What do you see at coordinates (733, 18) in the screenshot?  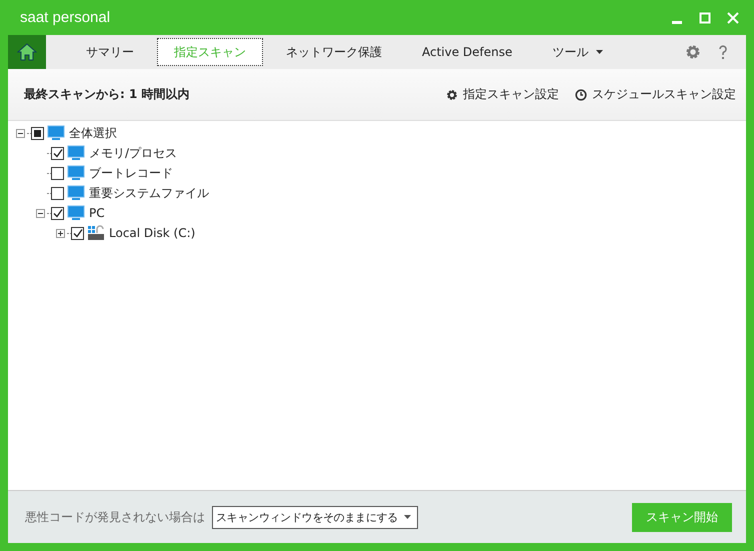 I see `close-icon` at bounding box center [733, 18].